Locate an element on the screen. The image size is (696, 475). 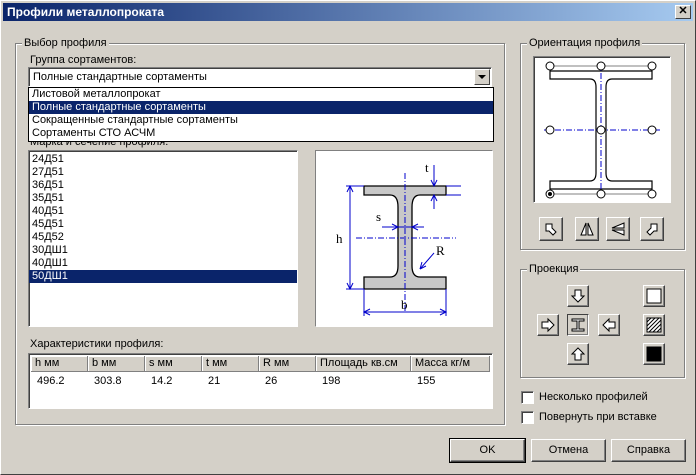
mirror-vertical-icon is located at coordinates (587, 229).